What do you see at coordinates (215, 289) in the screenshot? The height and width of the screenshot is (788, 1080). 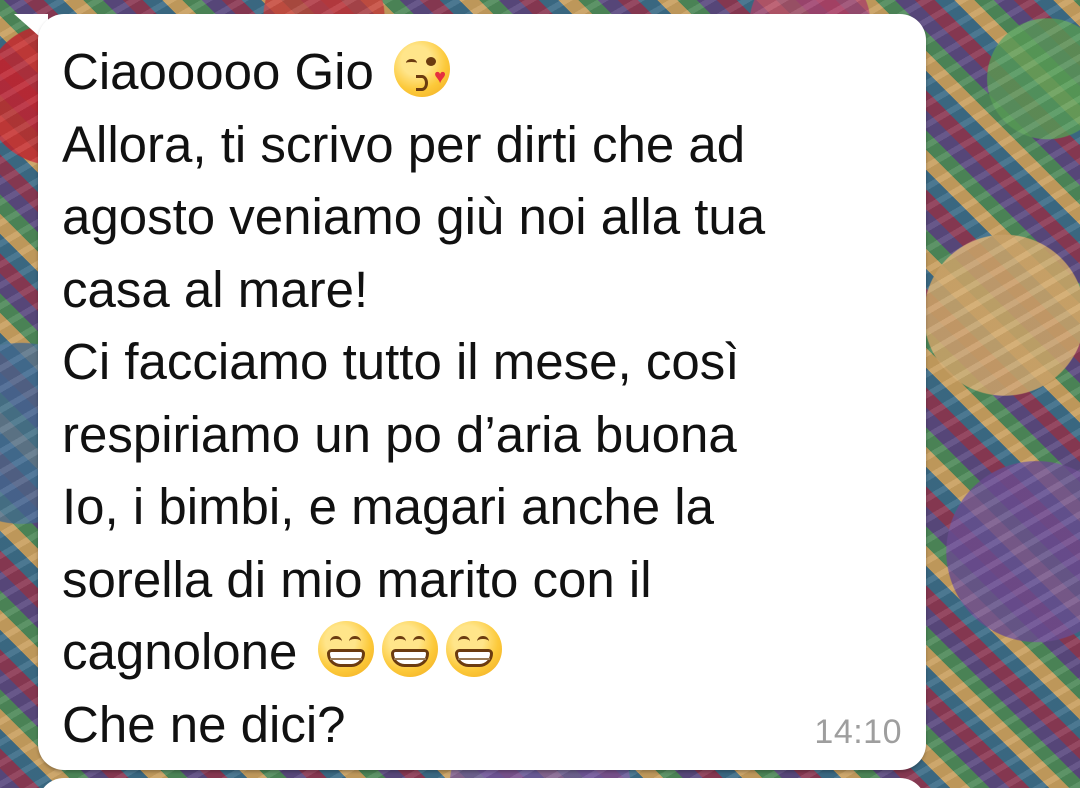 I see `message-line: casa al mare!` at bounding box center [215, 289].